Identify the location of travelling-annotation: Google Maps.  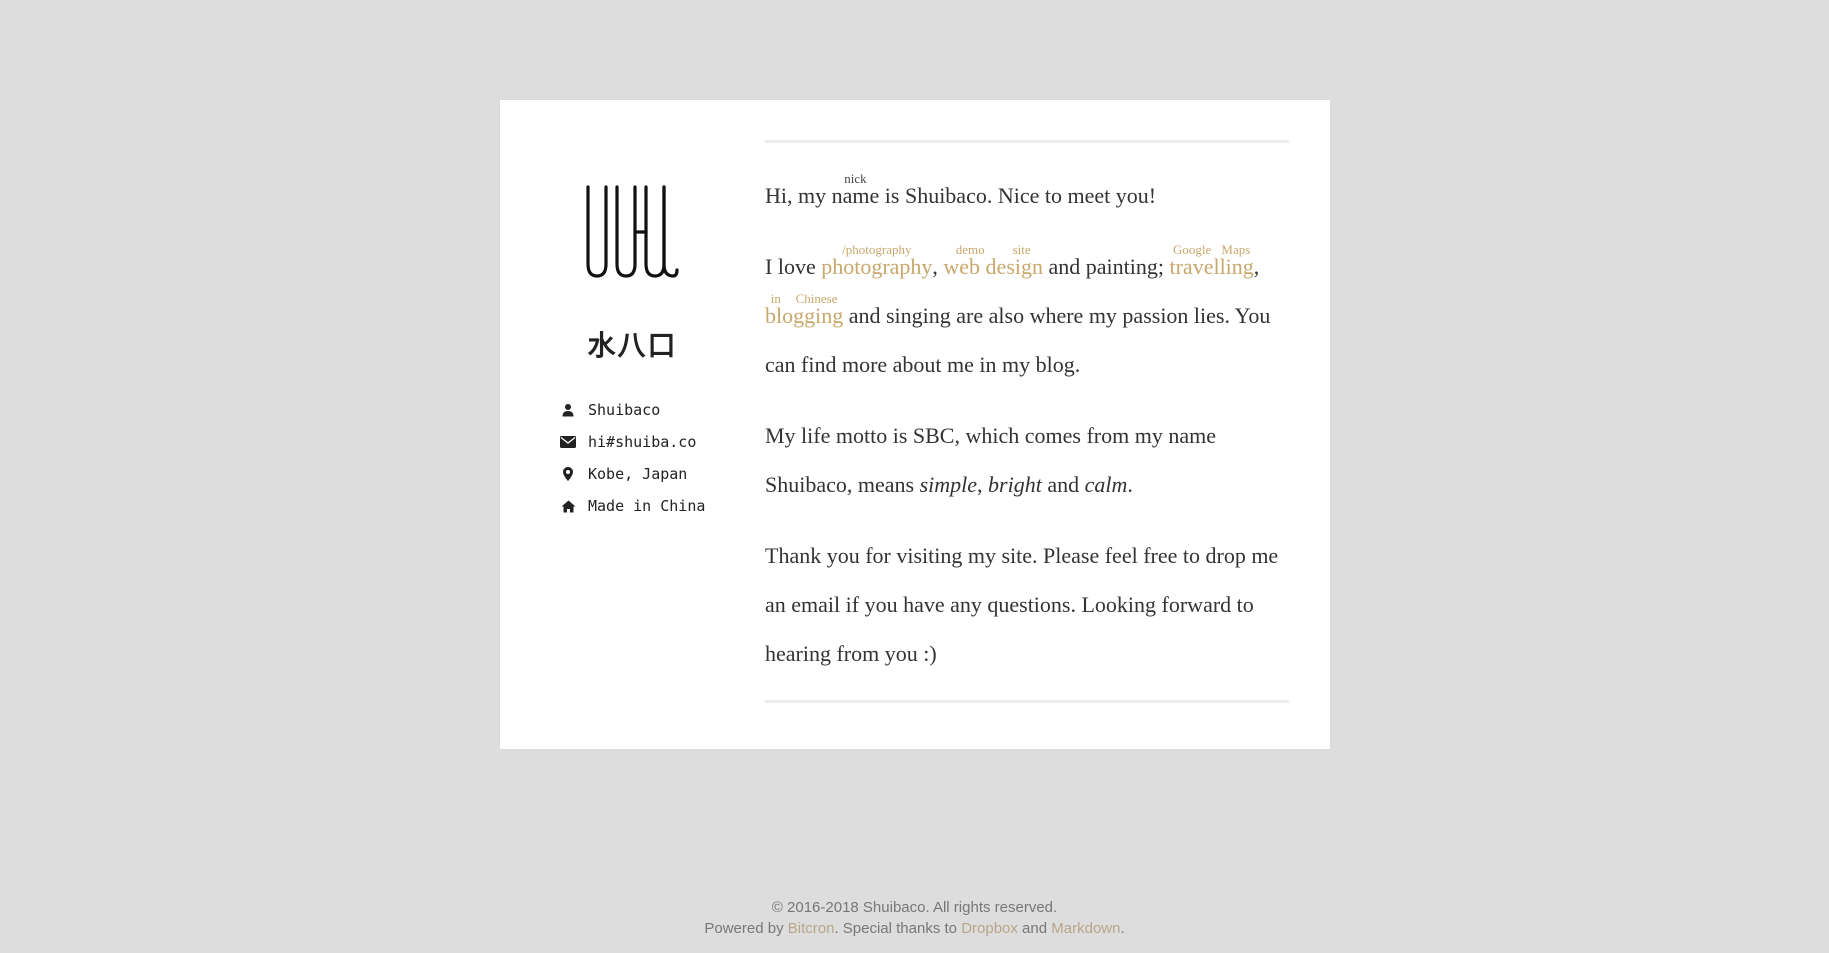
(1211, 249).